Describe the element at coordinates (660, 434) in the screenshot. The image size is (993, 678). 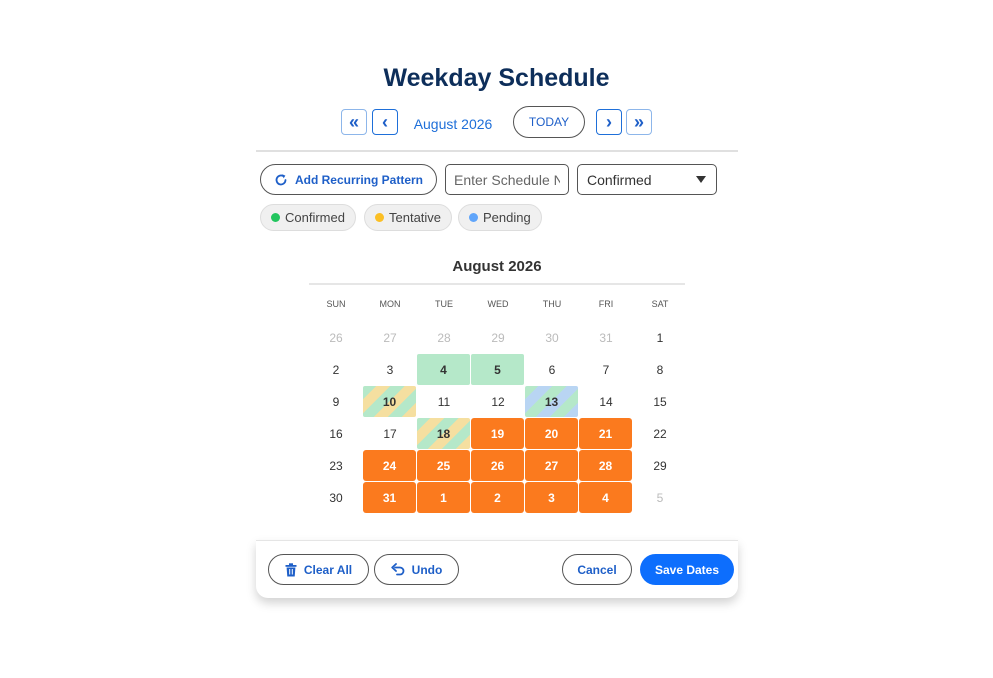
I see `calendar-day: 22` at that location.